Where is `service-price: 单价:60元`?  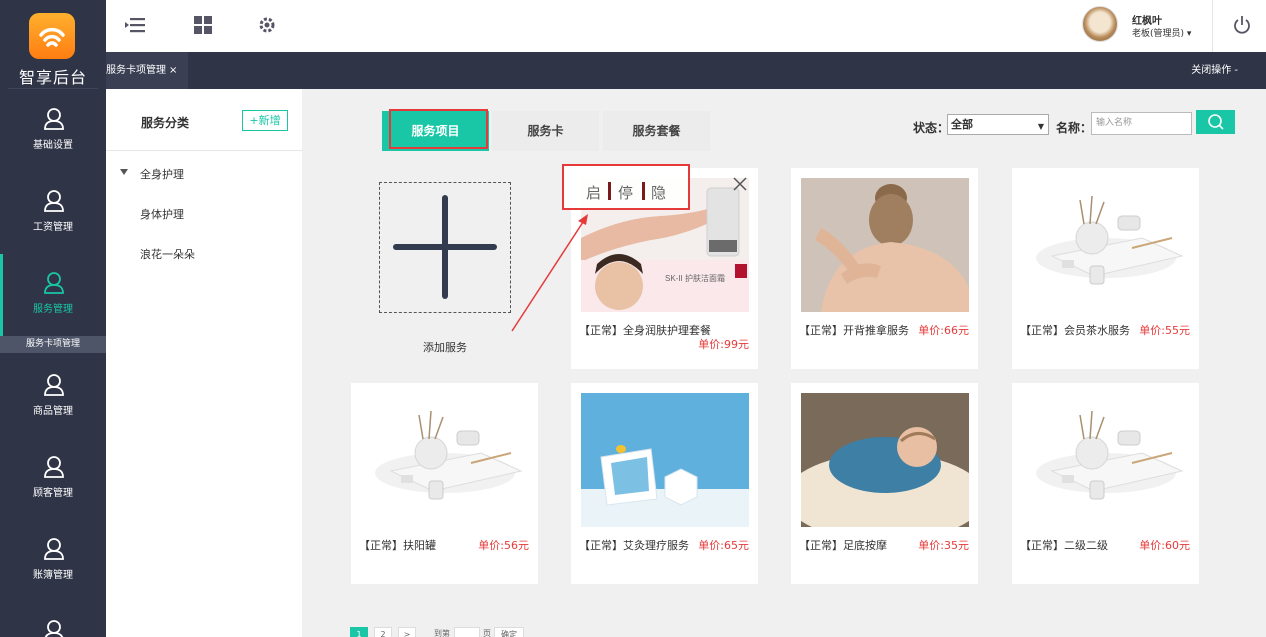 service-price: 单价:60元 is located at coordinates (1164, 545).